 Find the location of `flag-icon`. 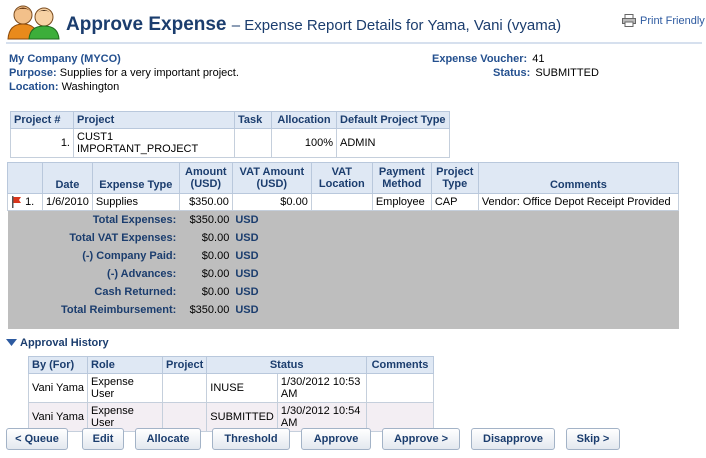

flag-icon is located at coordinates (16, 202).